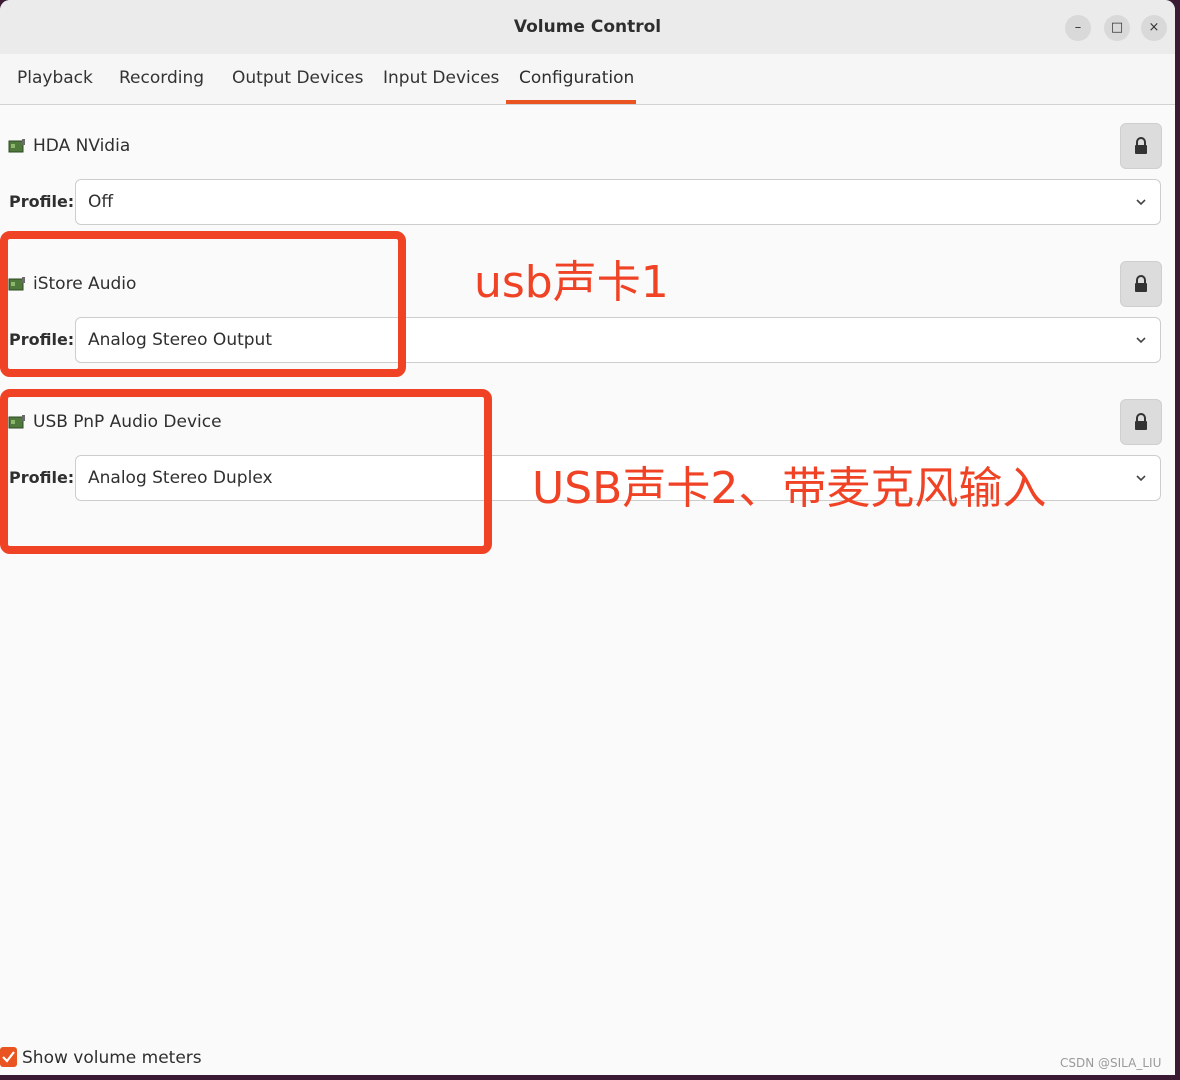  What do you see at coordinates (1078, 28) in the screenshot?
I see `minimize-button: –` at bounding box center [1078, 28].